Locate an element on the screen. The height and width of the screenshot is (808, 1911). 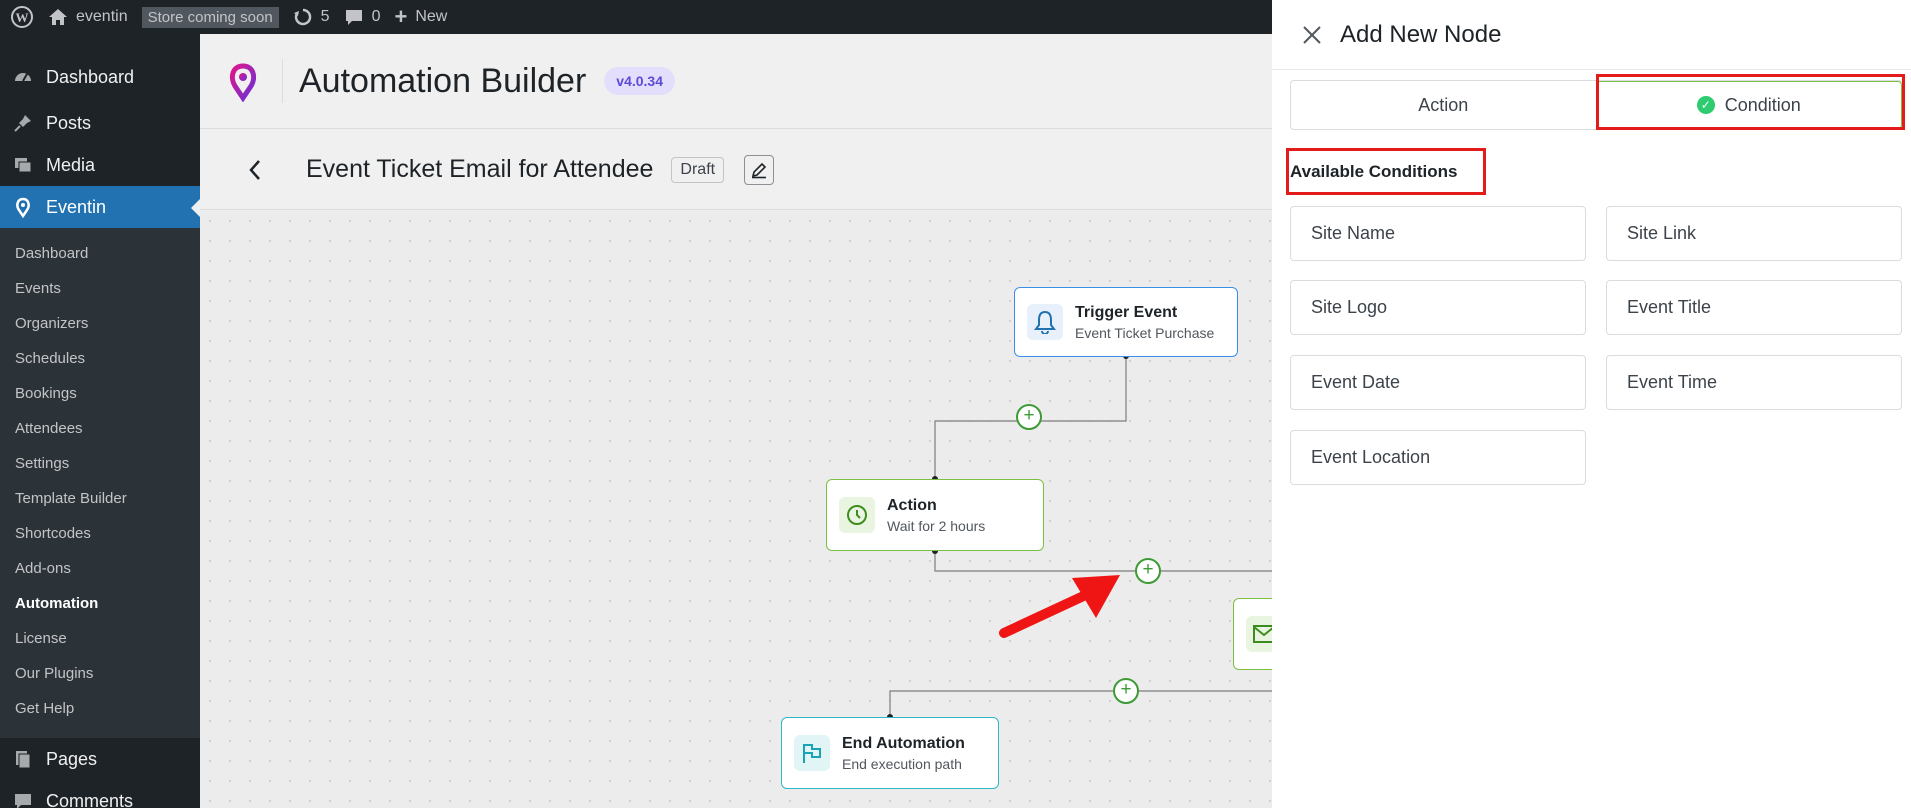
menu-eventin: Eventin is located at coordinates (100, 207).